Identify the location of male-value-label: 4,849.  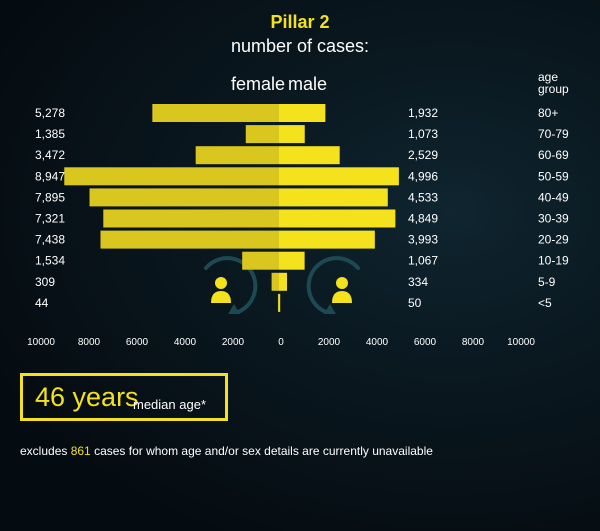
(423, 219).